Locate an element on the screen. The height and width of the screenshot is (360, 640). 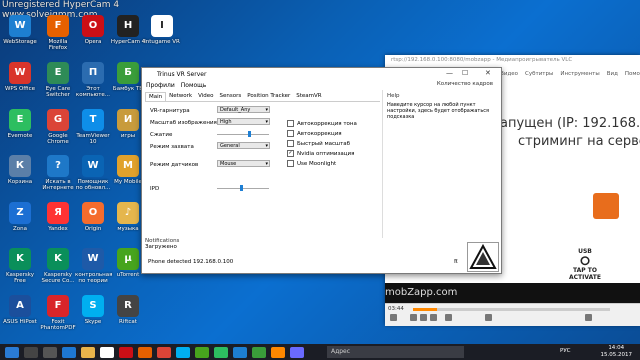
evernote-taskbar-icon is located at coordinates (221, 352).